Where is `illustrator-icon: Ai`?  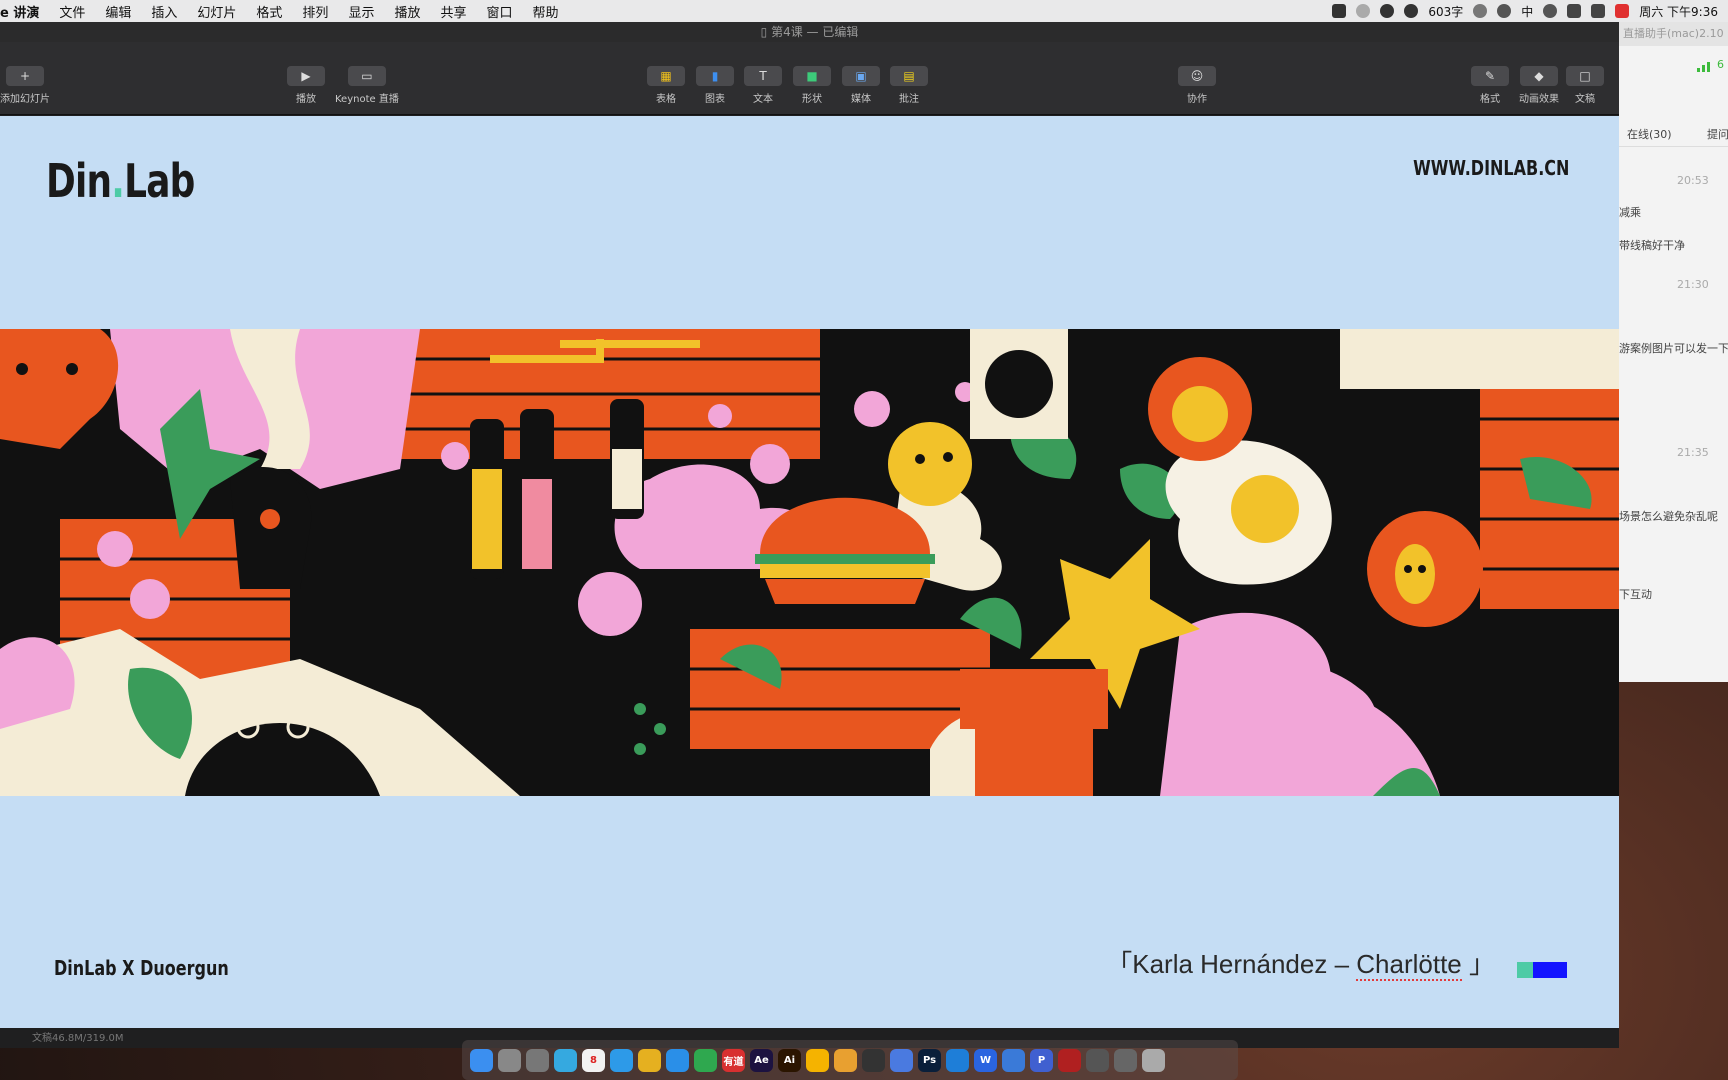 illustrator-icon: Ai is located at coordinates (789, 1060).